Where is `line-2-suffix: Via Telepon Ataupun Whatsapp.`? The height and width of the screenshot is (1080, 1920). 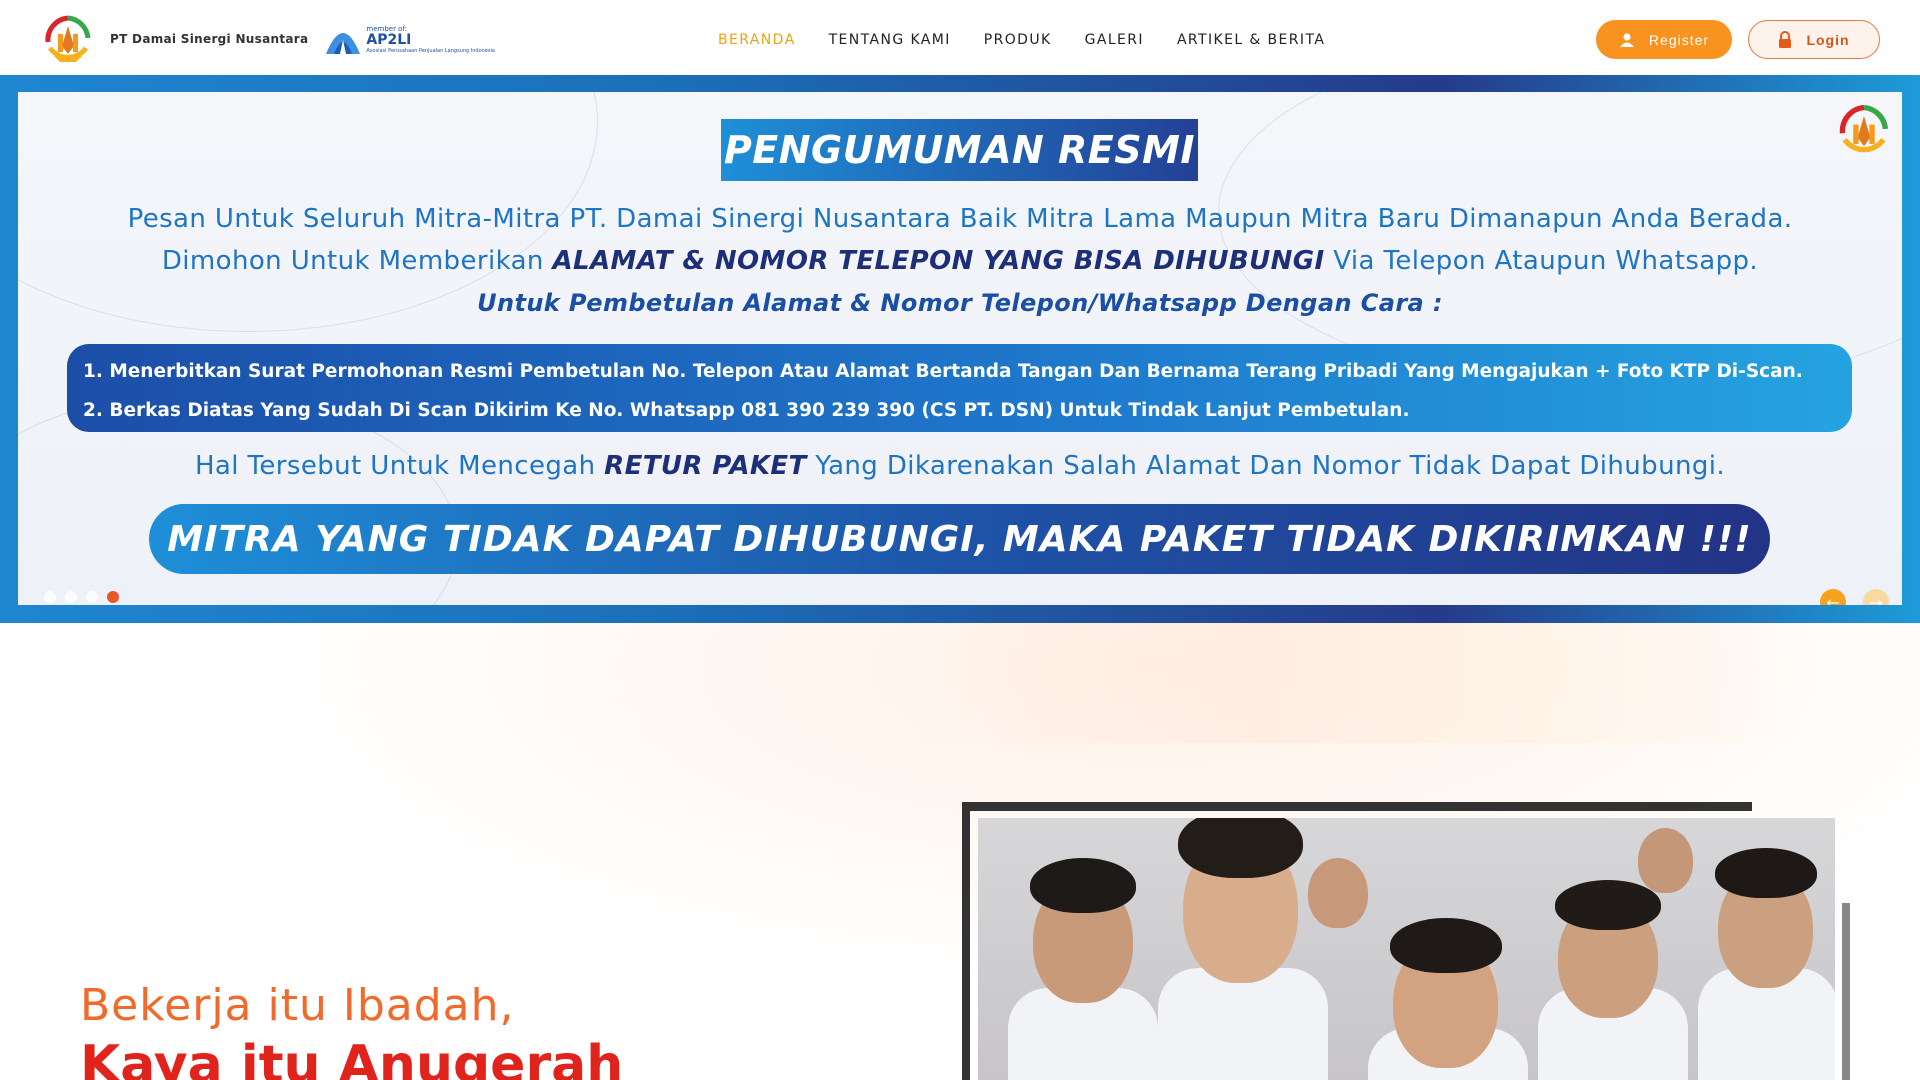 line-2-suffix: Via Telepon Ataupun Whatsapp. is located at coordinates (1541, 261).